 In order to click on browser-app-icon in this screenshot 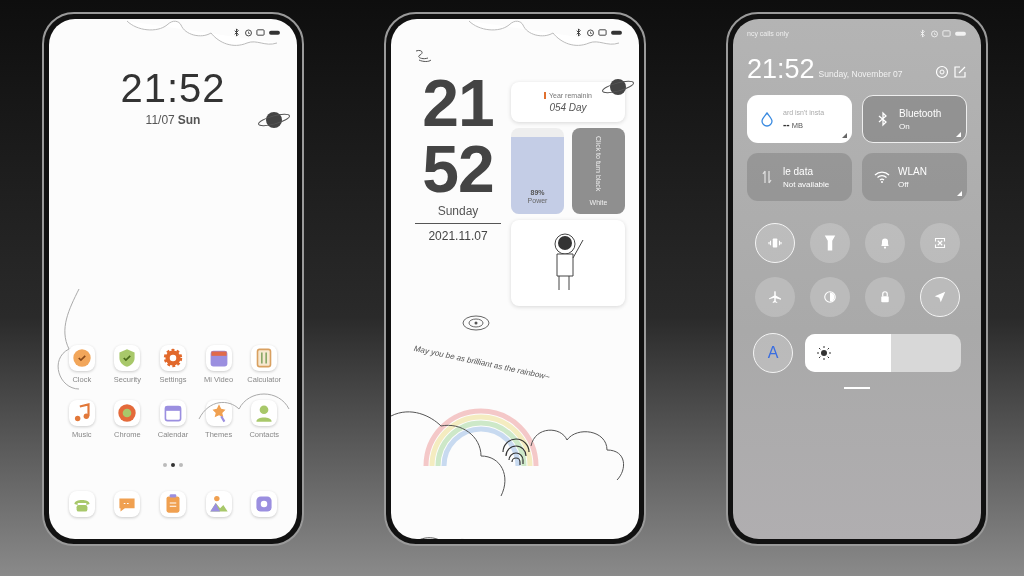, I will do `click(127, 413)`.